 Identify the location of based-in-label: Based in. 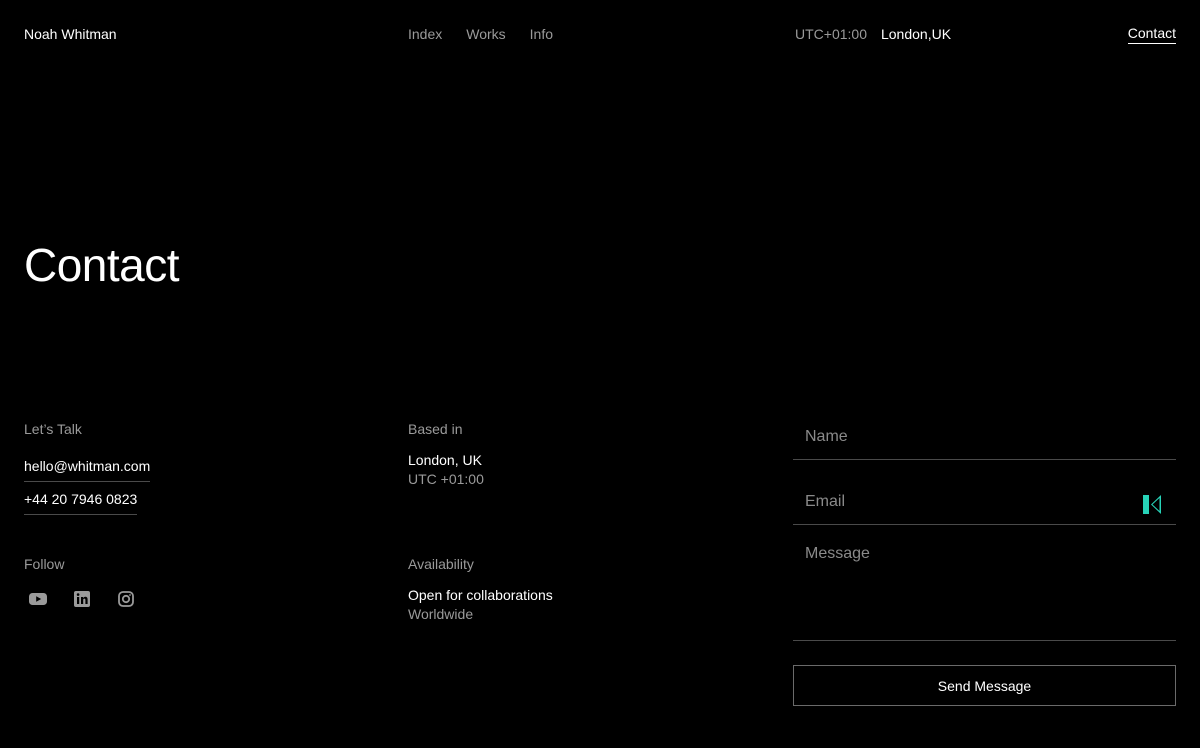
(435, 429).